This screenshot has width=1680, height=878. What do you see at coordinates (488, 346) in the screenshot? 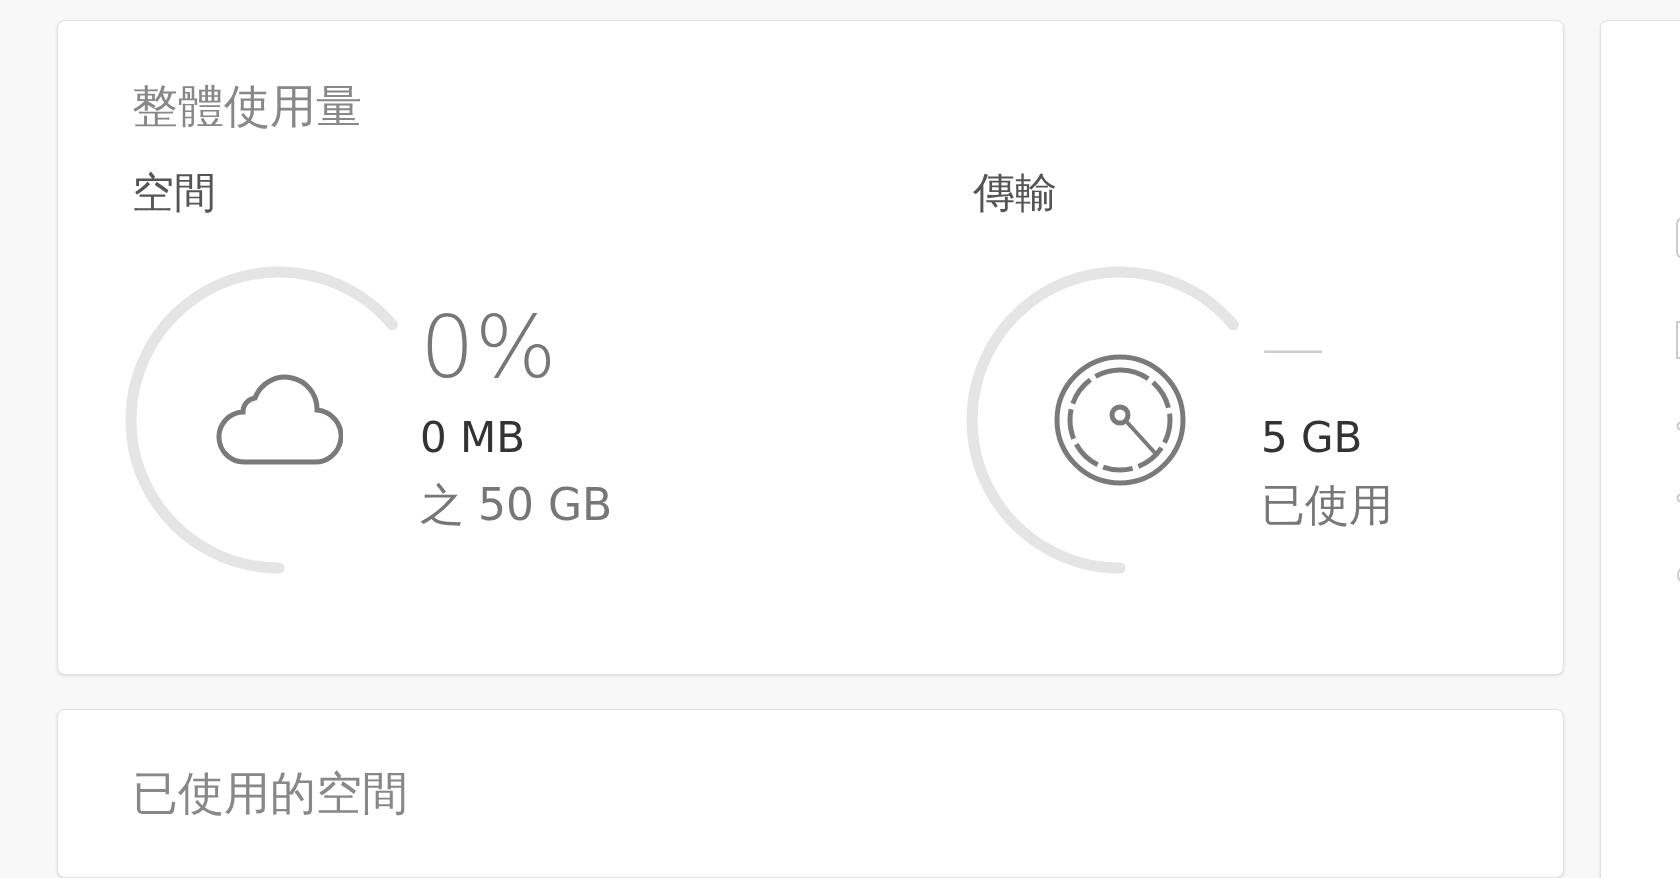
I see `percent-value: 0%` at bounding box center [488, 346].